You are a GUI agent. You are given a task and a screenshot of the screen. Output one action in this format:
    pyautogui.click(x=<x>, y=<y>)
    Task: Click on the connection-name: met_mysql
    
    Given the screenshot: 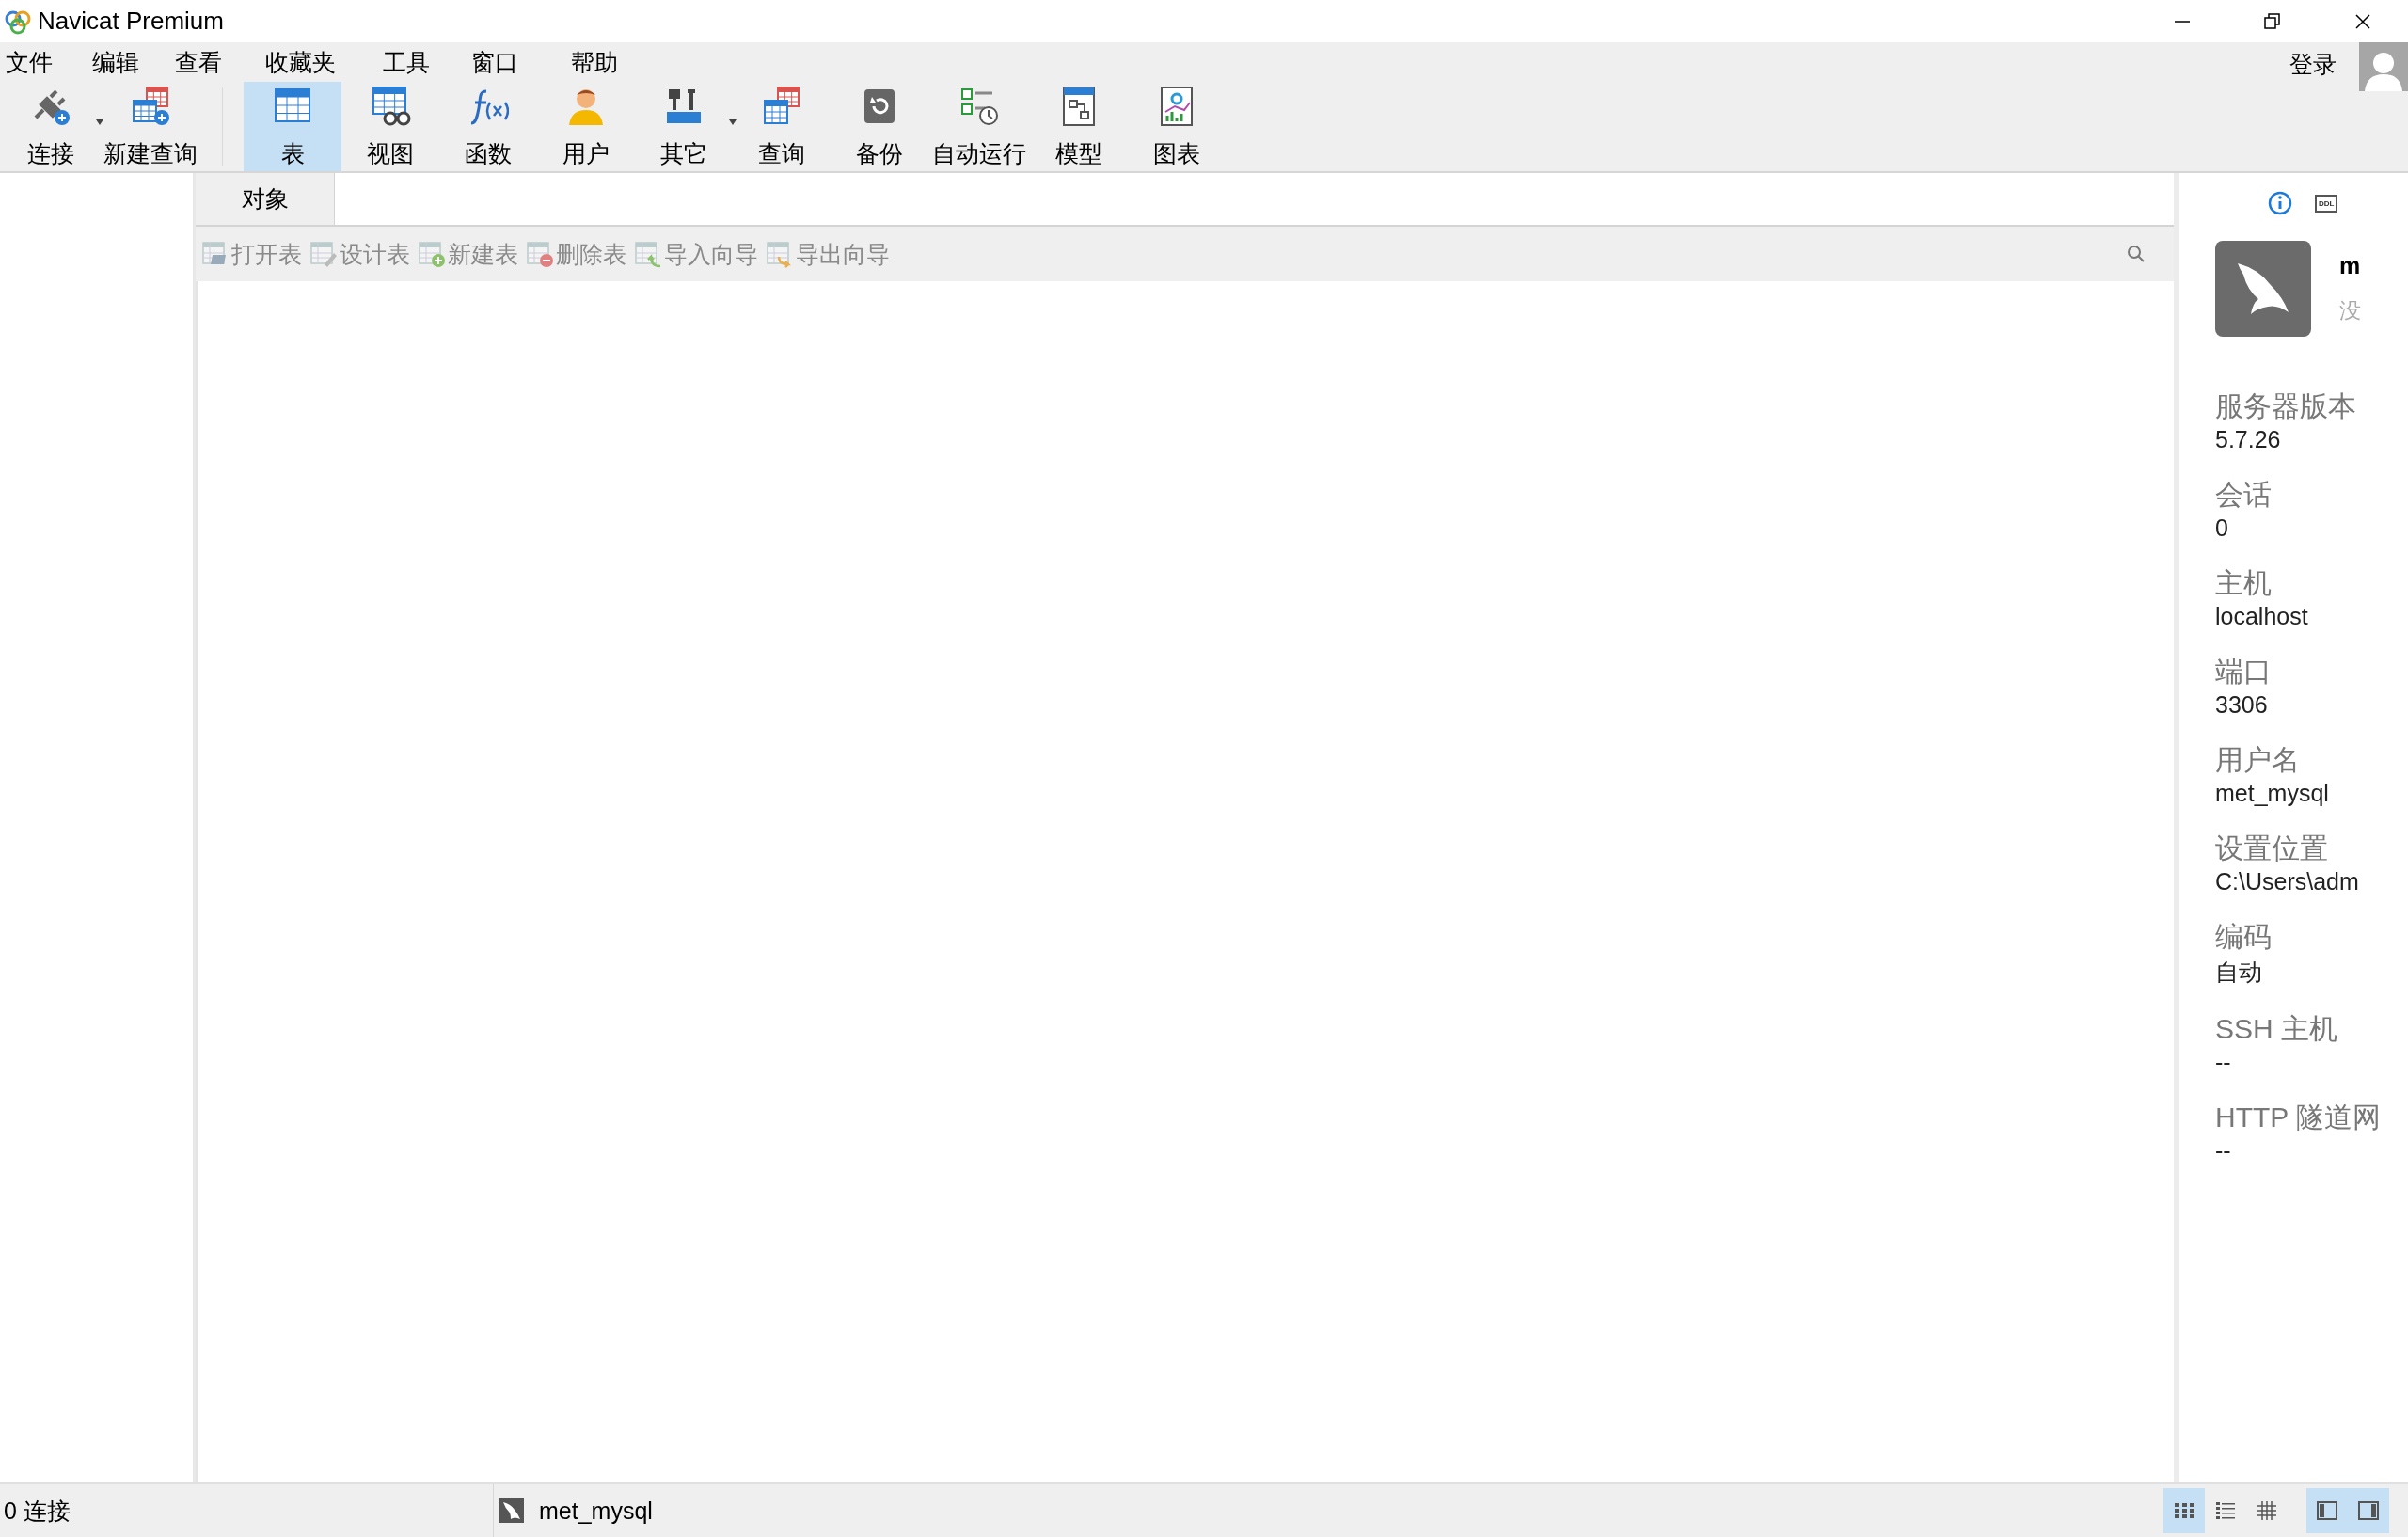 What is the action you would take?
    pyautogui.click(x=596, y=1511)
    